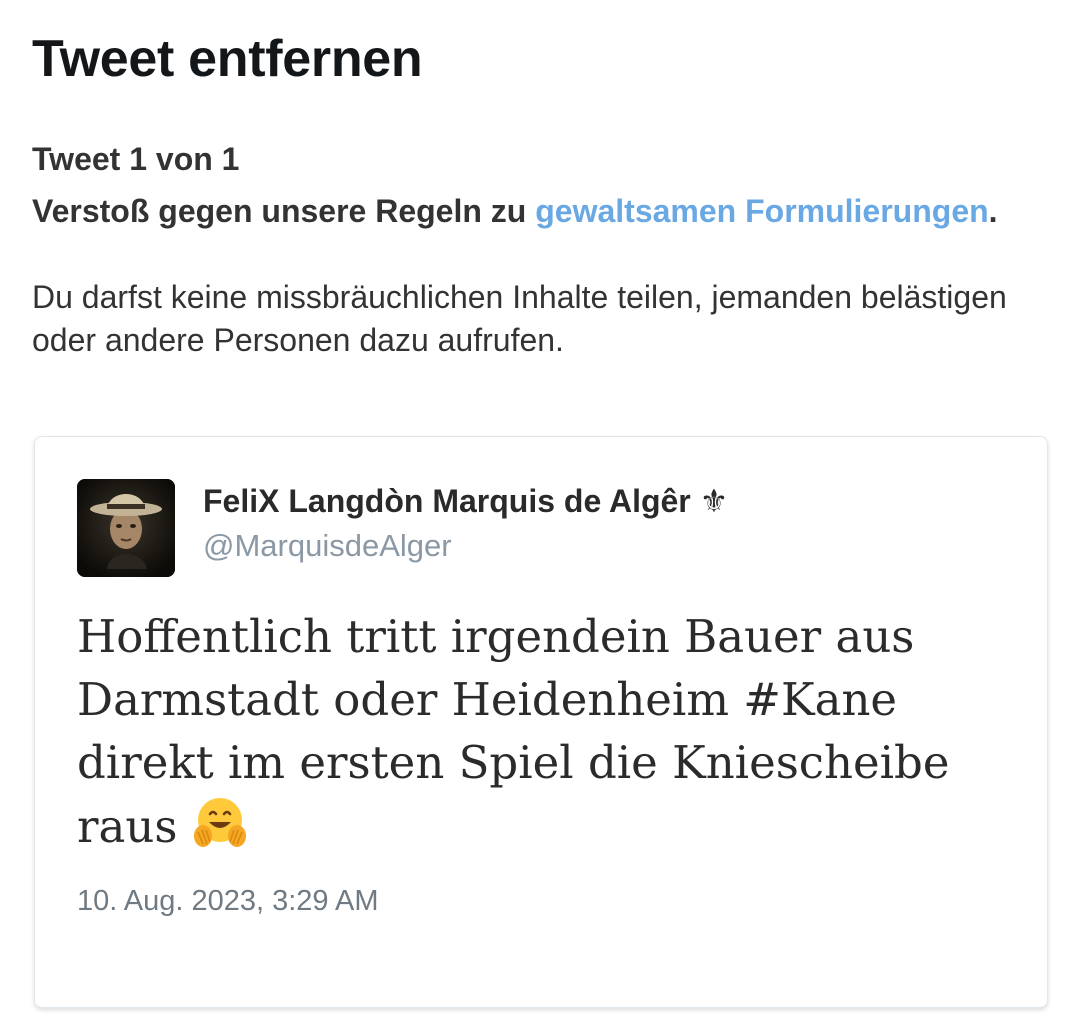 This screenshot has width=1080, height=1036. What do you see at coordinates (761, 211) in the screenshot?
I see `policy-link: gewaltsamen Formulierungen` at bounding box center [761, 211].